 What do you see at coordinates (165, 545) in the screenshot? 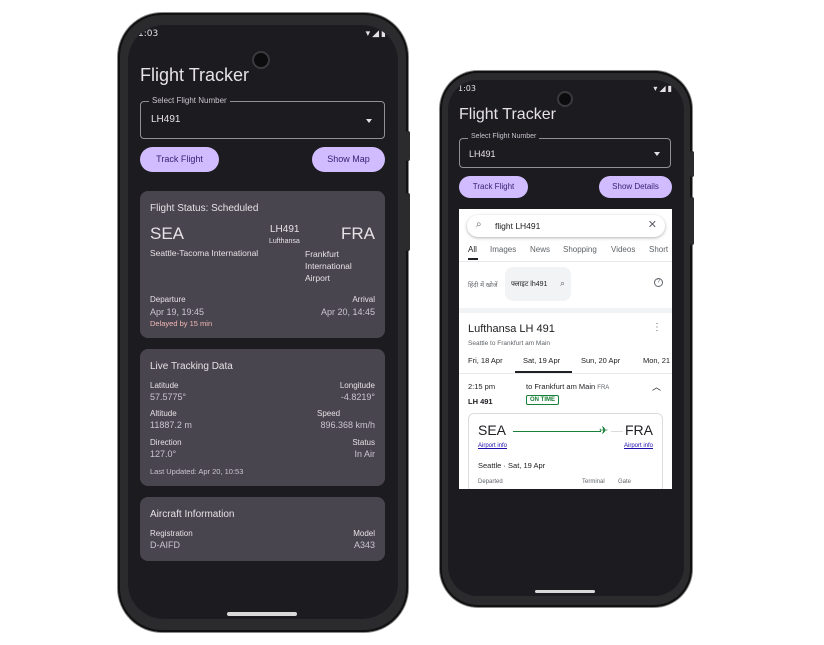
I see `registration-value: D-AIFD` at bounding box center [165, 545].